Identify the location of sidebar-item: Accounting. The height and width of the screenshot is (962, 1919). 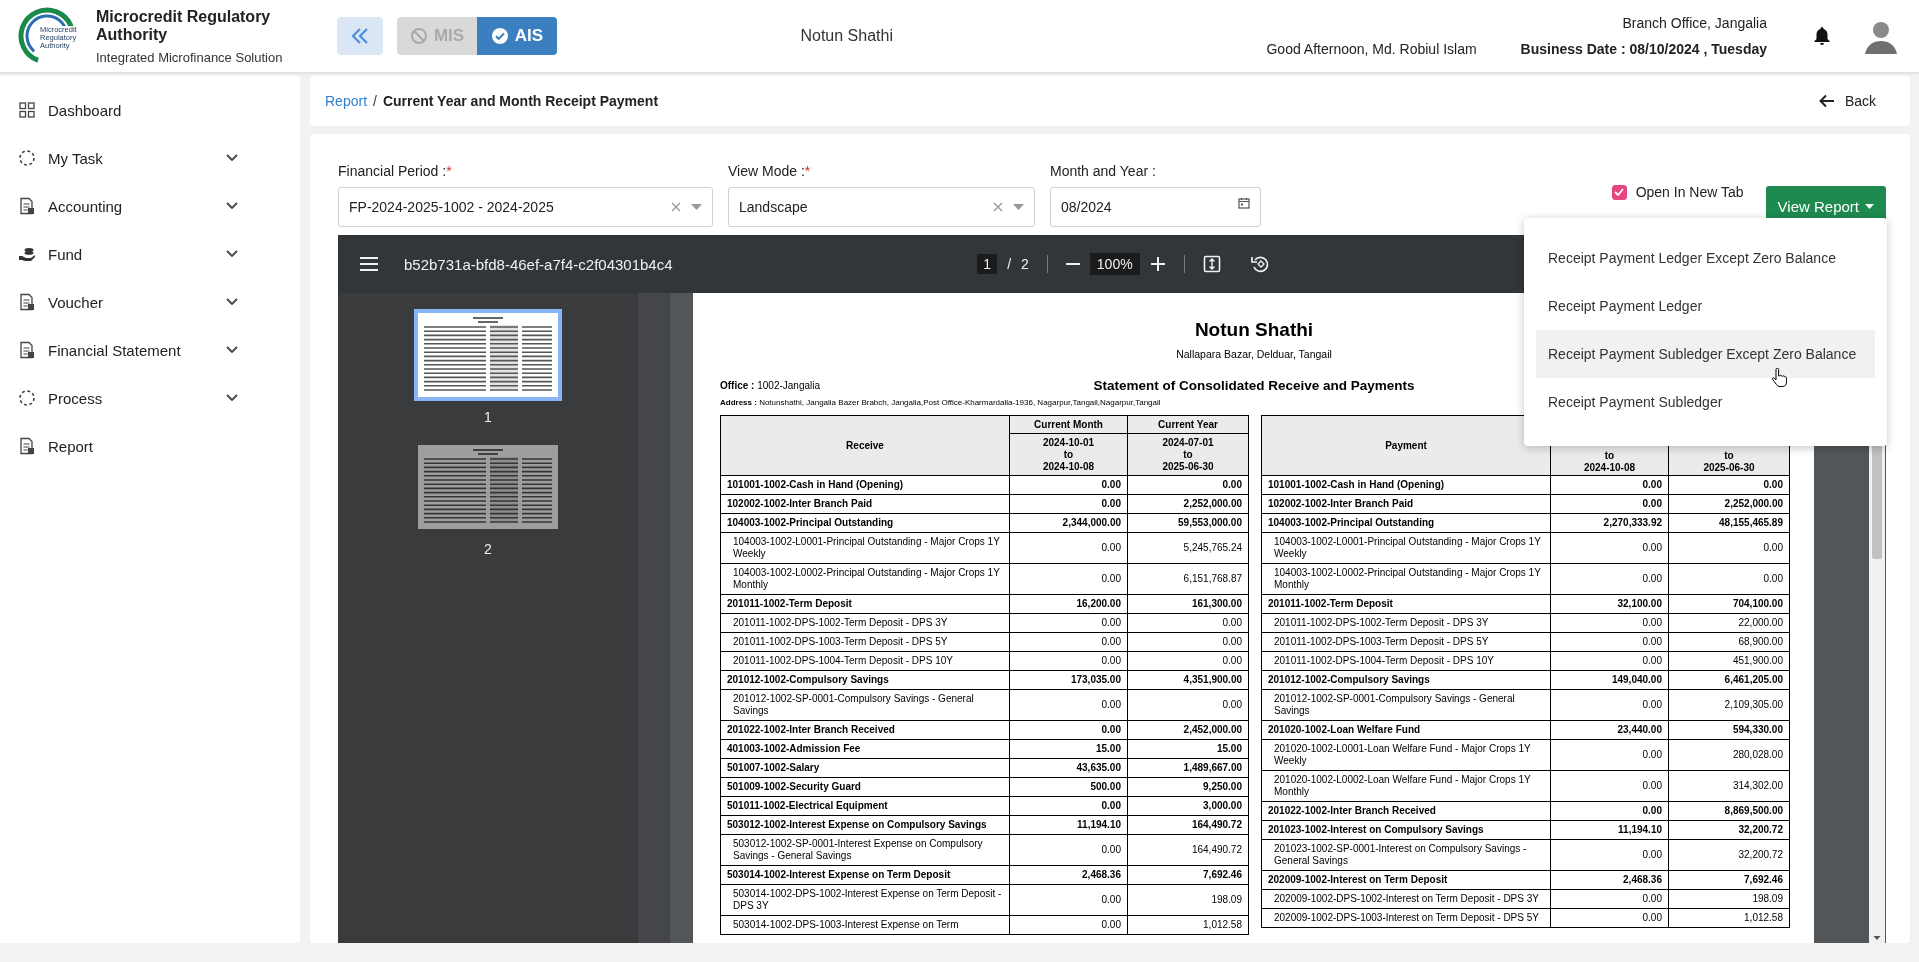
(150, 206).